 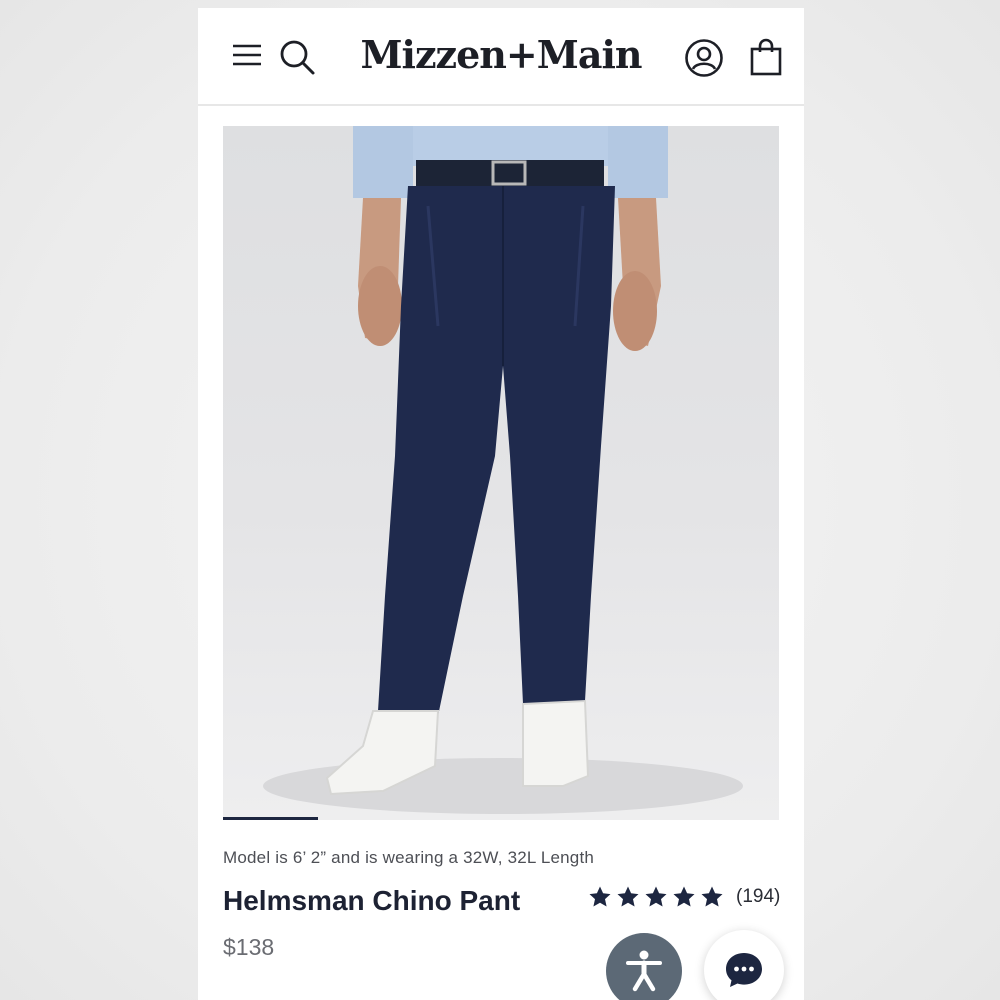 What do you see at coordinates (704, 58) in the screenshot?
I see `account-icon` at bounding box center [704, 58].